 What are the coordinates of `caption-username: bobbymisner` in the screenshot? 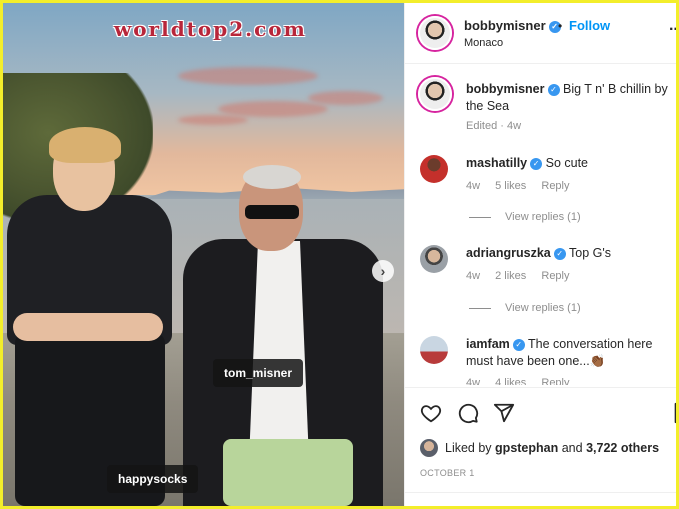 It's located at (505, 89).